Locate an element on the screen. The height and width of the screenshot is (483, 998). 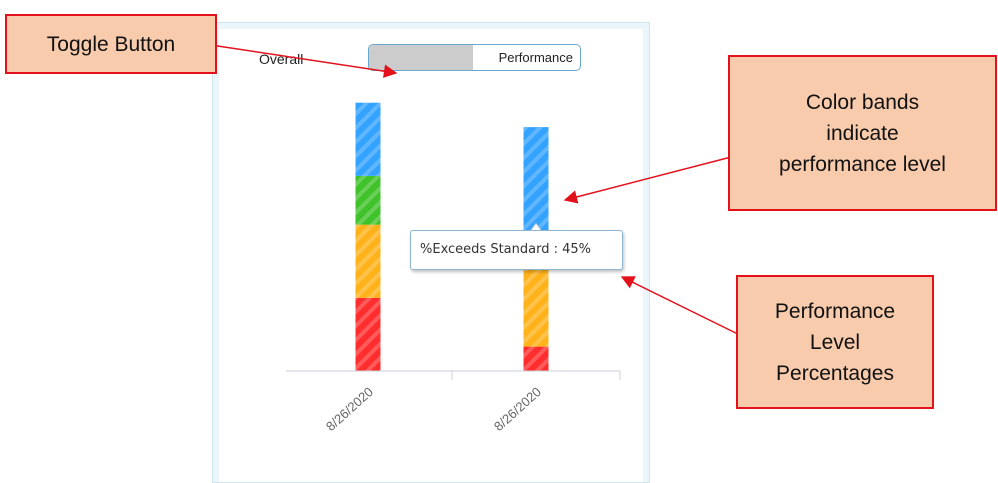
callout-color-bands: Color bands indicate performance level is located at coordinates (862, 133).